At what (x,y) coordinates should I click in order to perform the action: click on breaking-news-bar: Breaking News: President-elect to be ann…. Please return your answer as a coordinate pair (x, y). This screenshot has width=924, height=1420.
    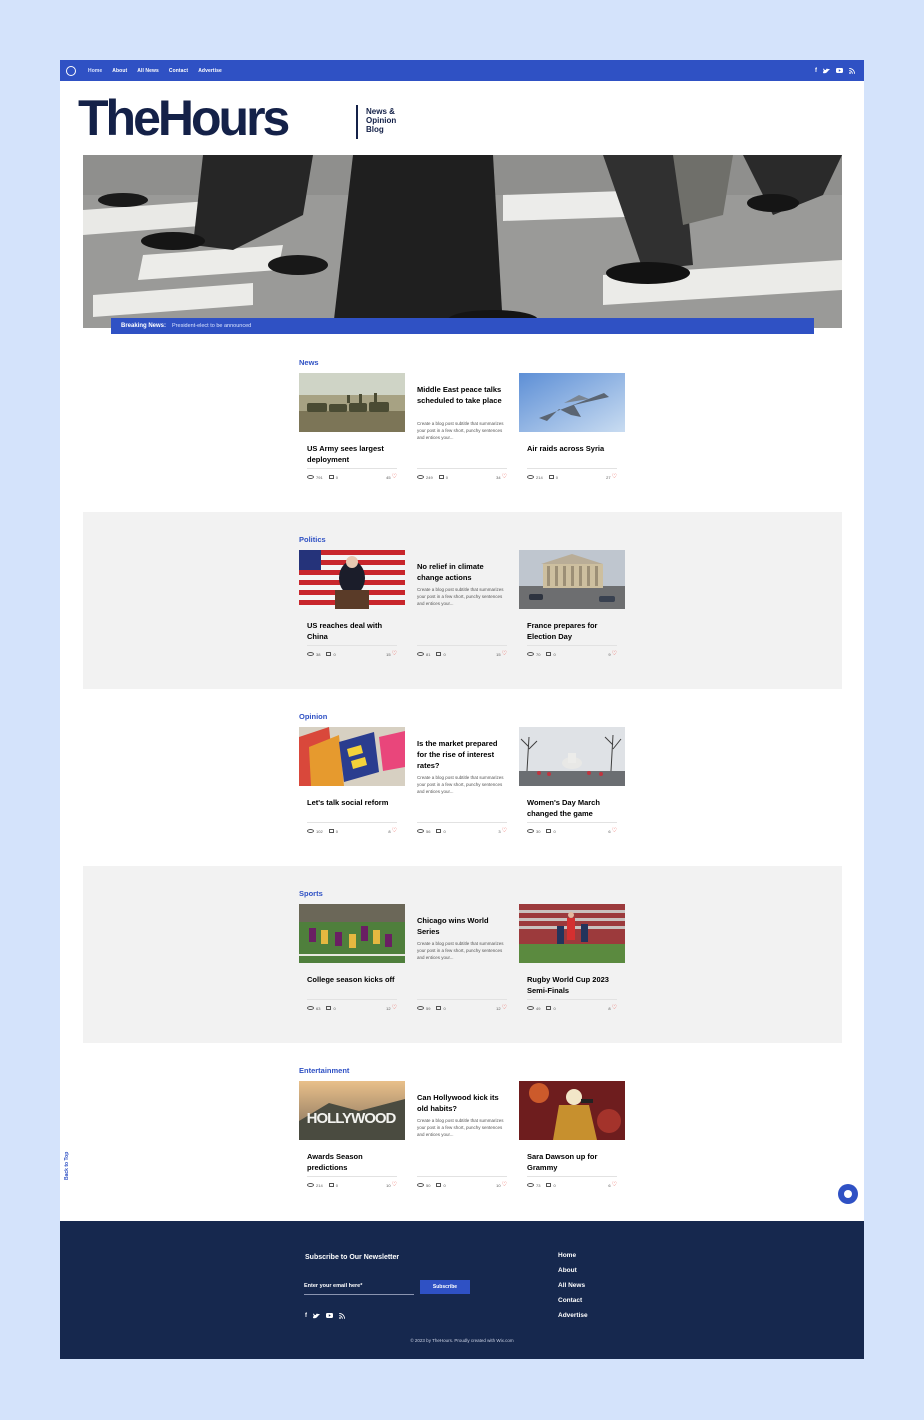
    Looking at the image, I should click on (462, 326).